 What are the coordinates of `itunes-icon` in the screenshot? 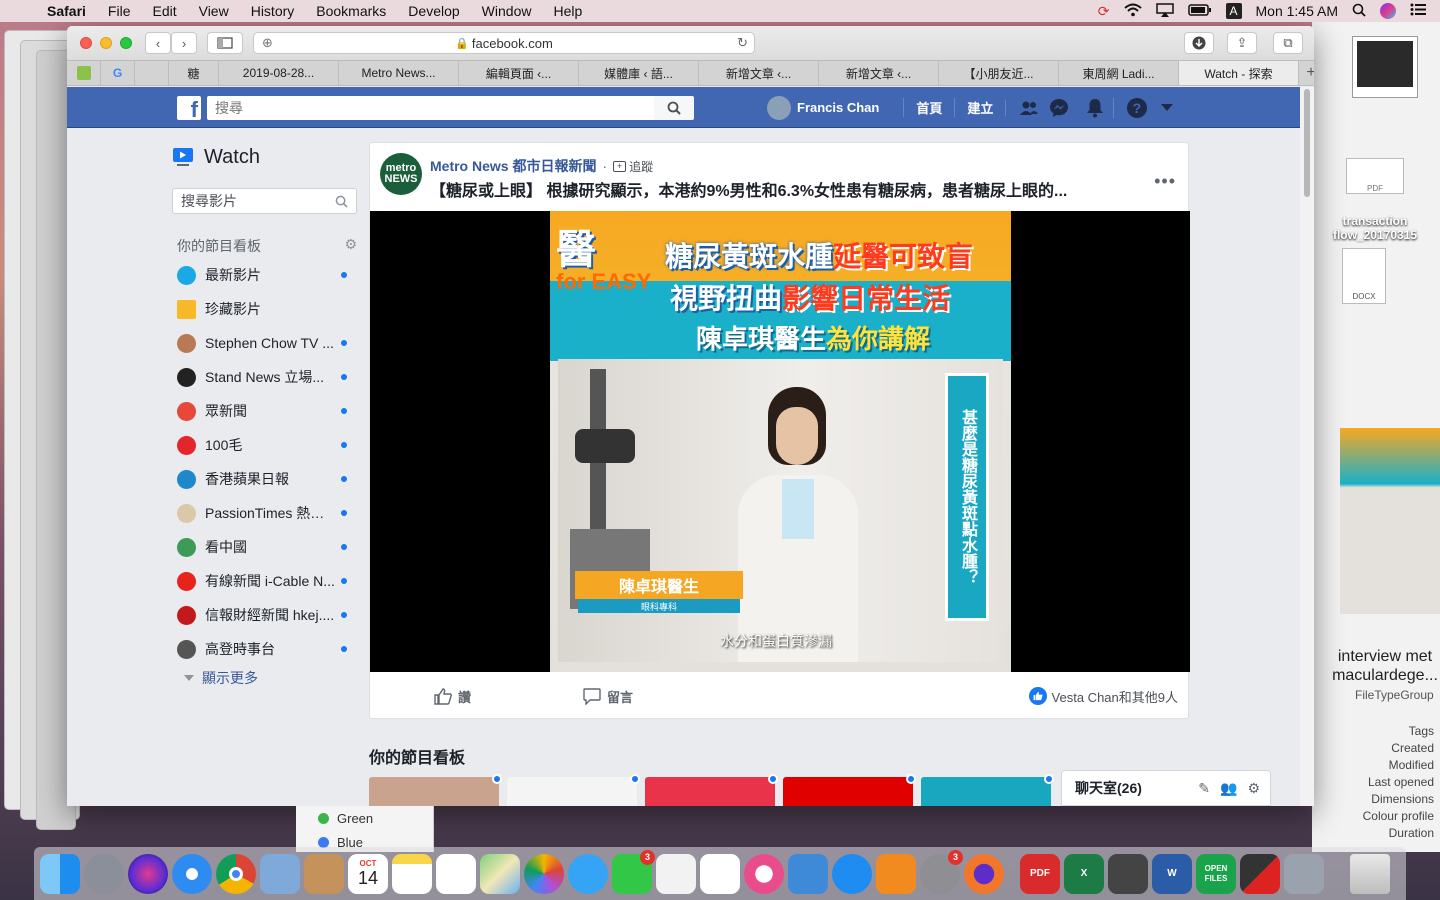 It's located at (764, 873).